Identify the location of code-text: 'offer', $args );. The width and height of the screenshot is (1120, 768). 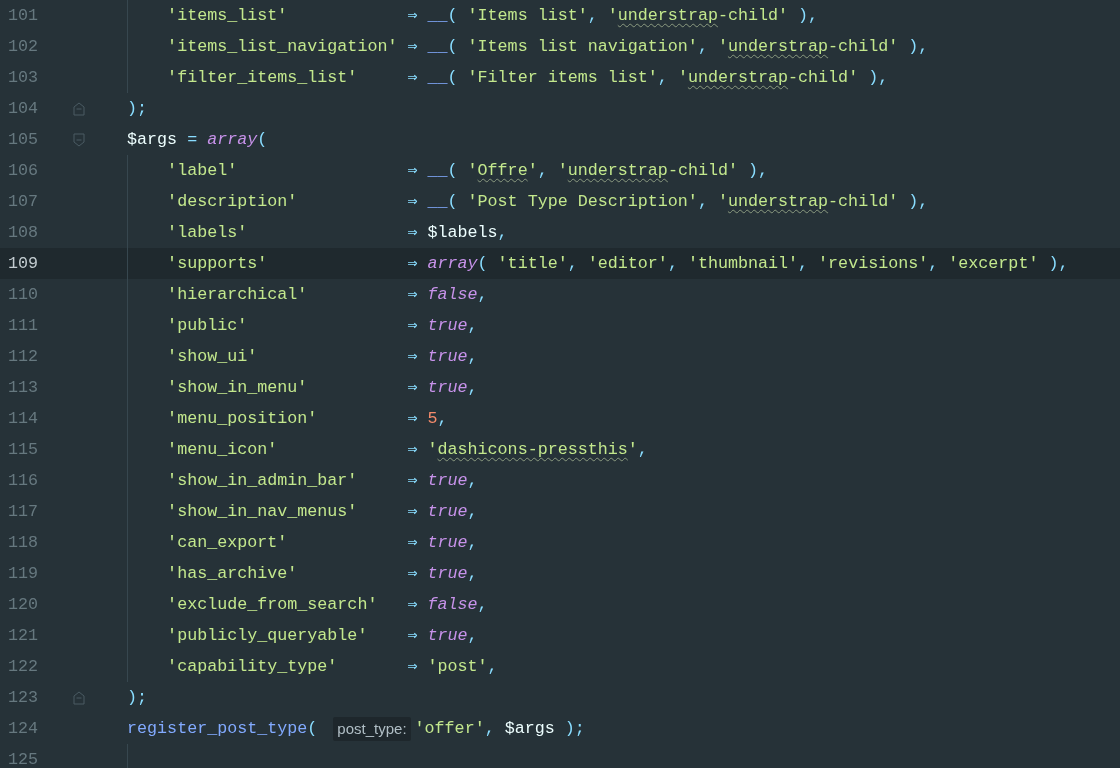
(499, 729).